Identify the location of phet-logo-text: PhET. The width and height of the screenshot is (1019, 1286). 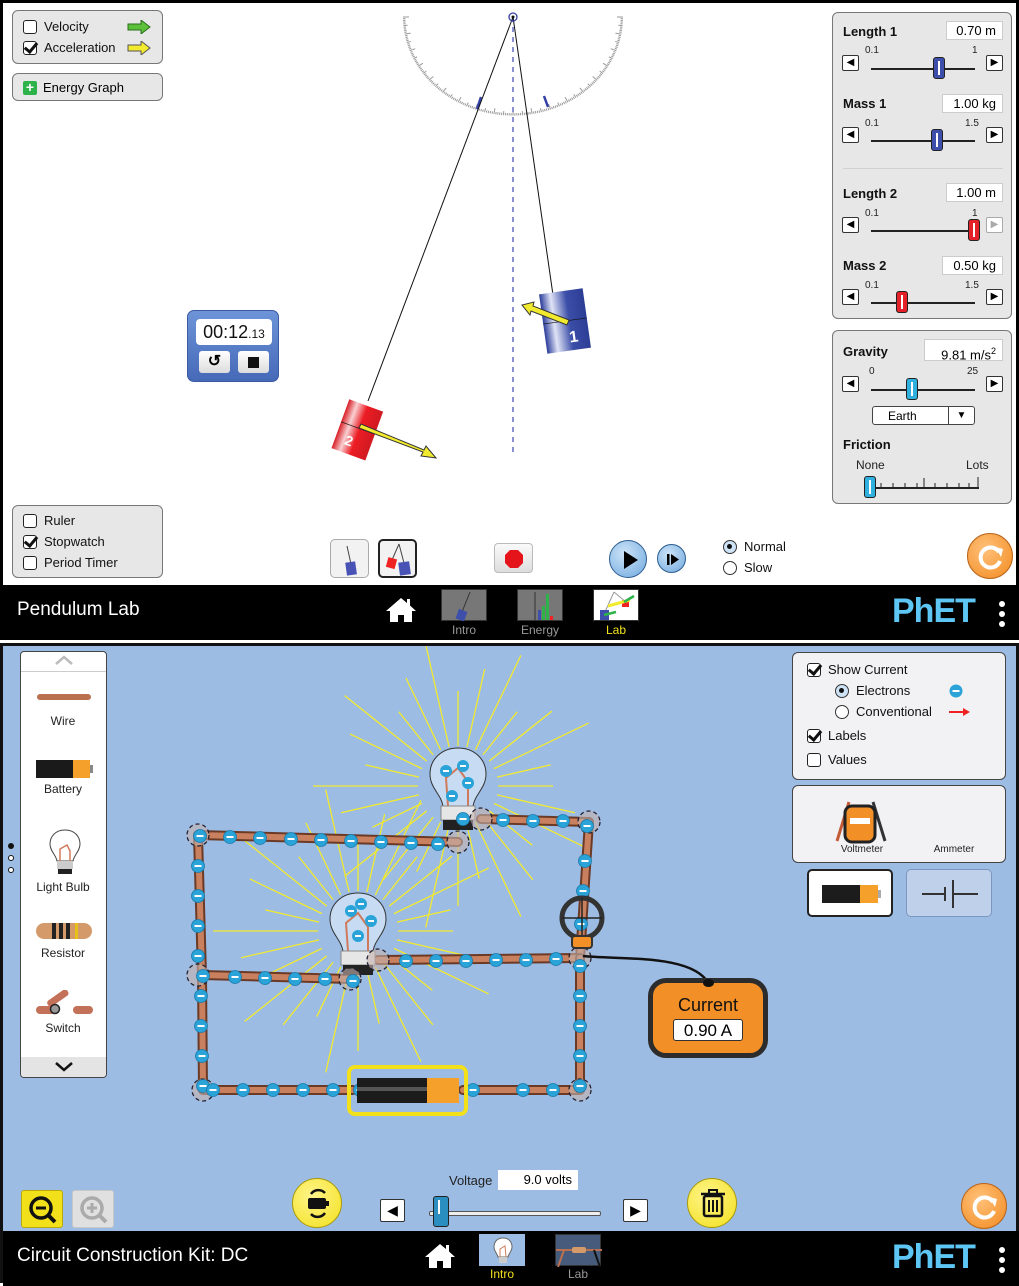
(933, 611).